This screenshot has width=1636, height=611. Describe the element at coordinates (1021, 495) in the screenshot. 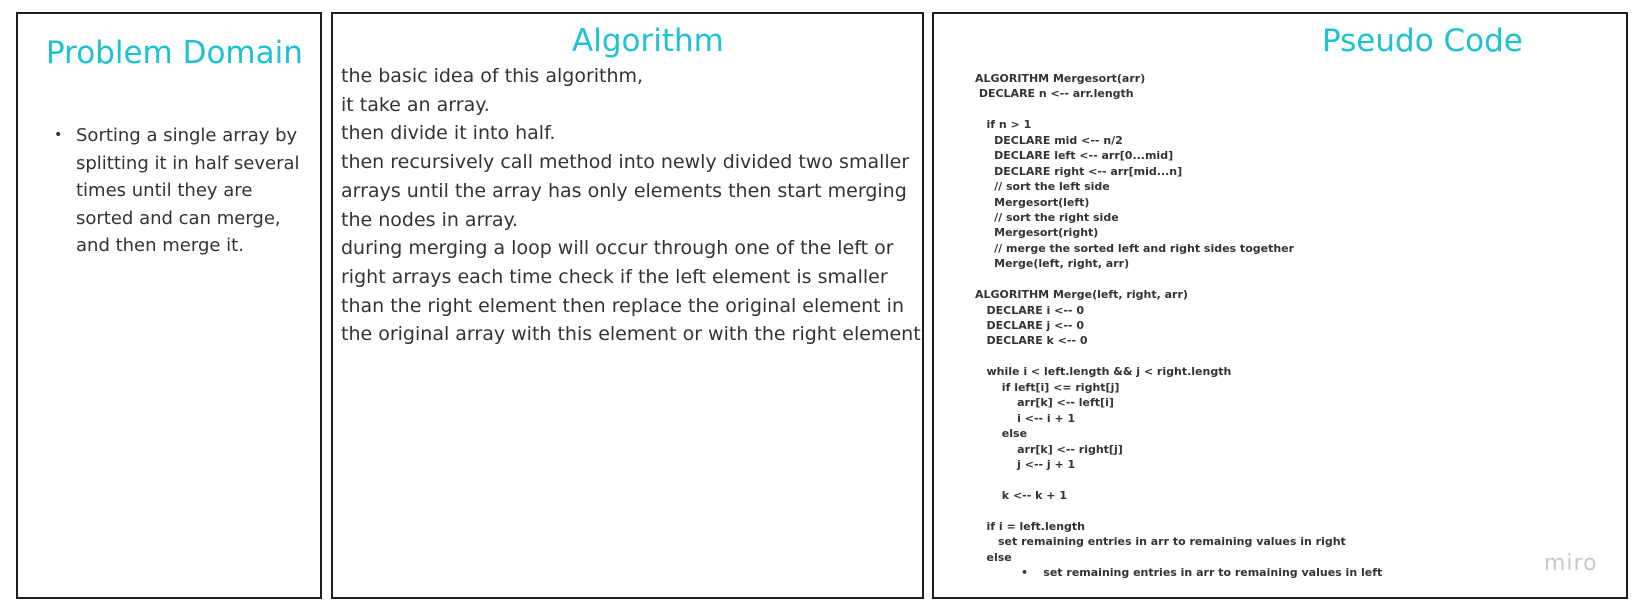

I see `code-line: k <-- k + 1` at that location.